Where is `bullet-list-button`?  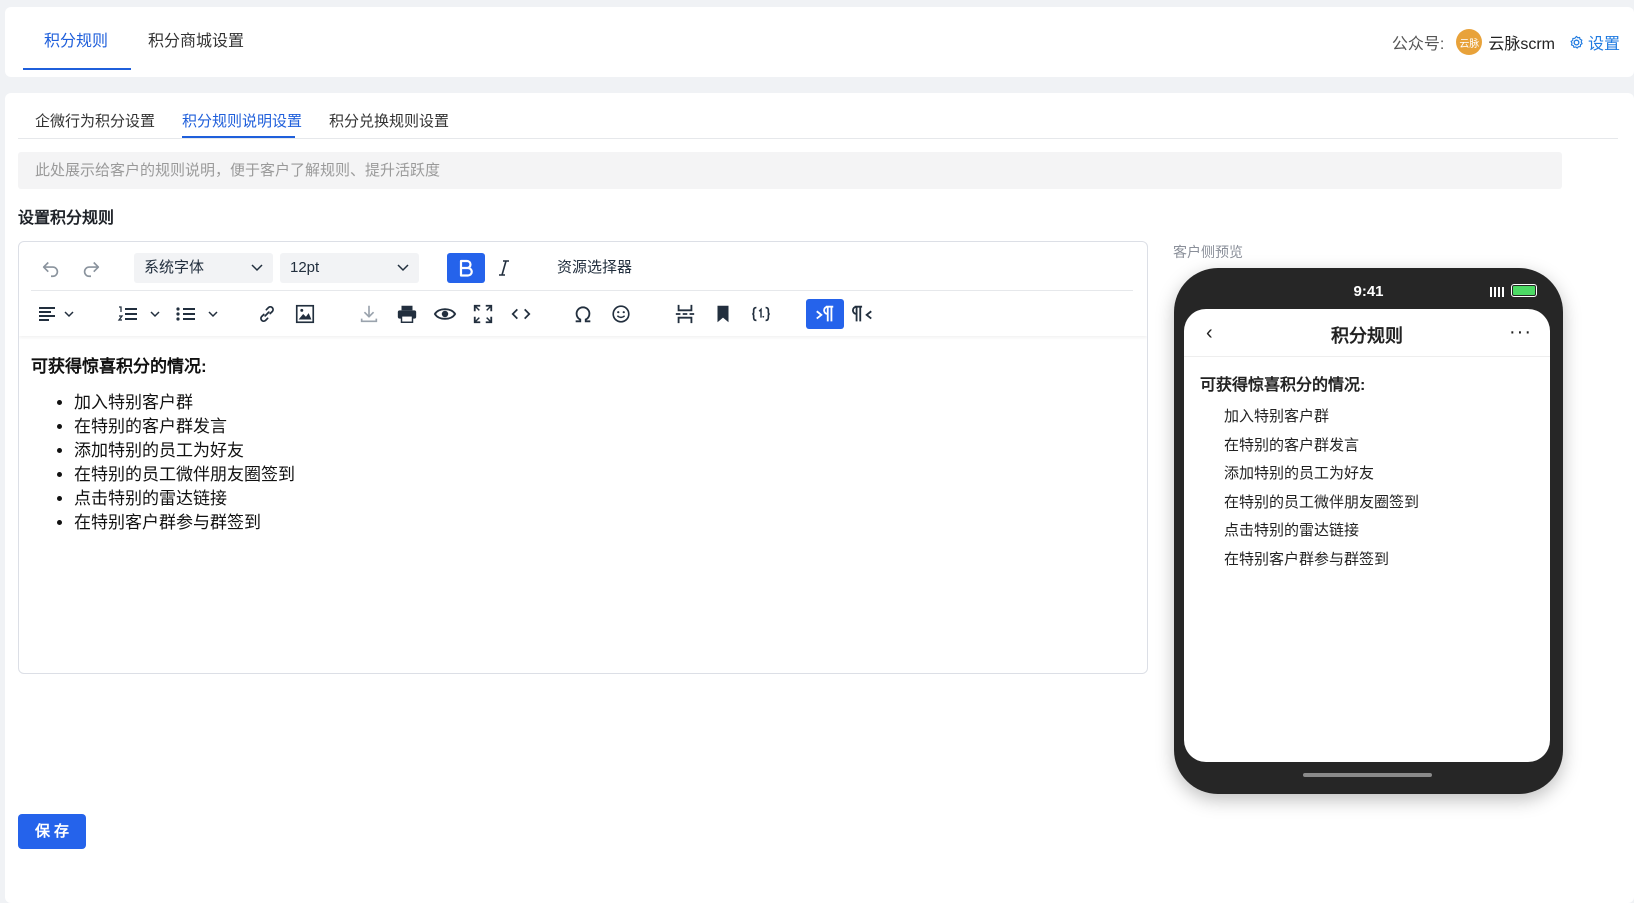
bullet-list-button is located at coordinates (198, 314).